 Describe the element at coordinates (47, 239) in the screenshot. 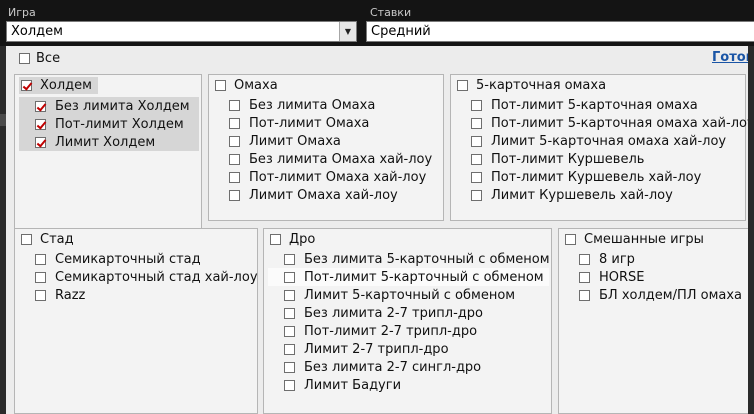

I see `group-stud-header: Стад` at that location.